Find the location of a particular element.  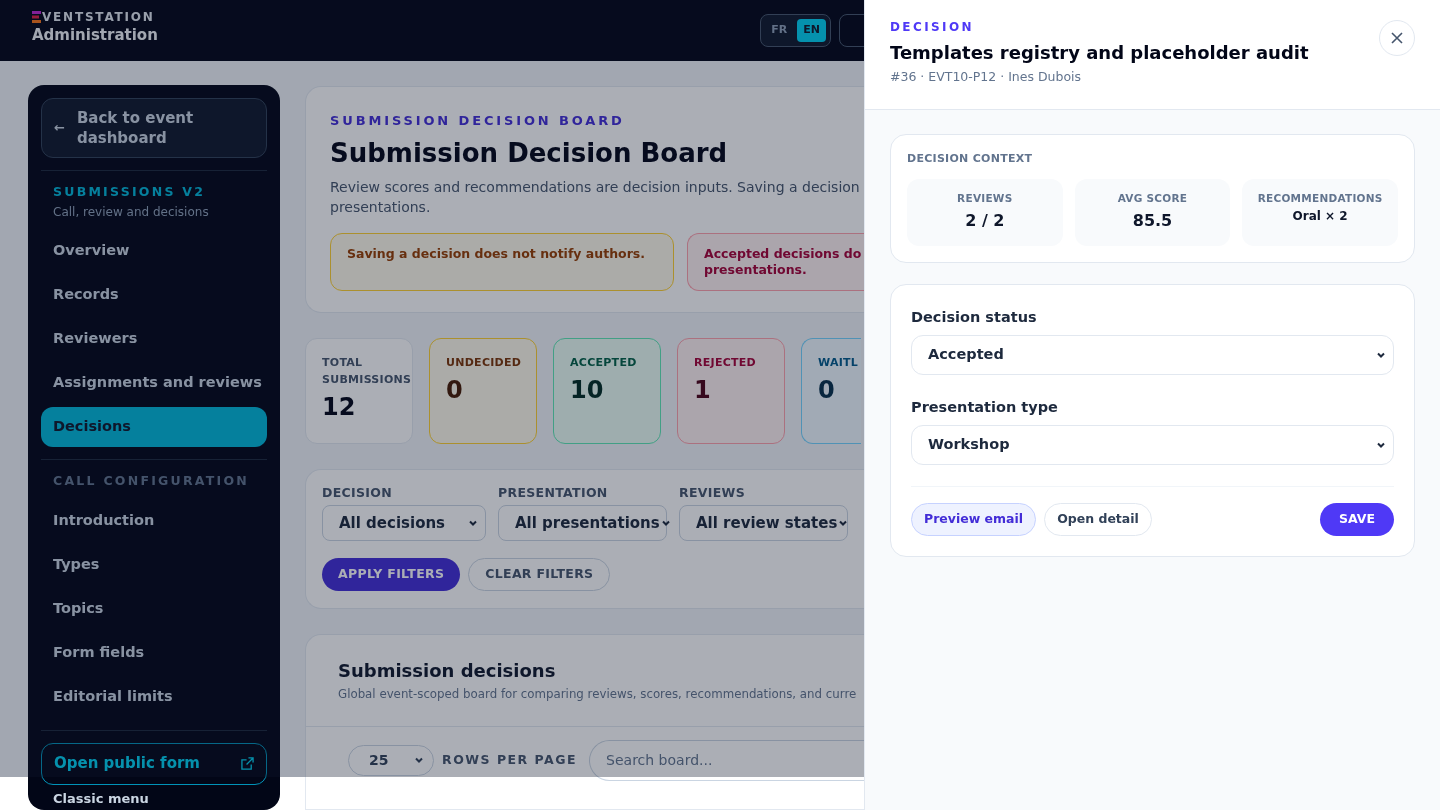

drawer-title: Templates registry and placeholder audit is located at coordinates (1099, 53).